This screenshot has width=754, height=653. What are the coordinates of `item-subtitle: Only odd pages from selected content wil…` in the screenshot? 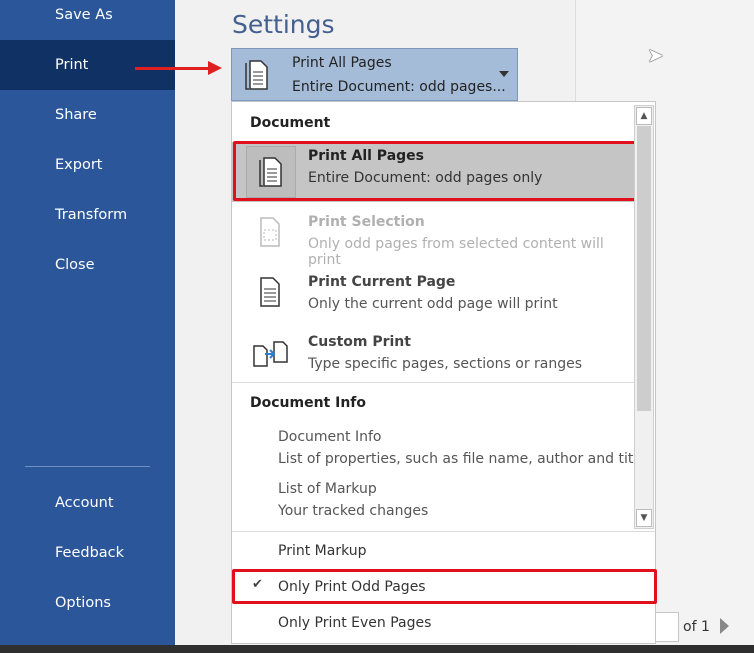 It's located at (456, 252).